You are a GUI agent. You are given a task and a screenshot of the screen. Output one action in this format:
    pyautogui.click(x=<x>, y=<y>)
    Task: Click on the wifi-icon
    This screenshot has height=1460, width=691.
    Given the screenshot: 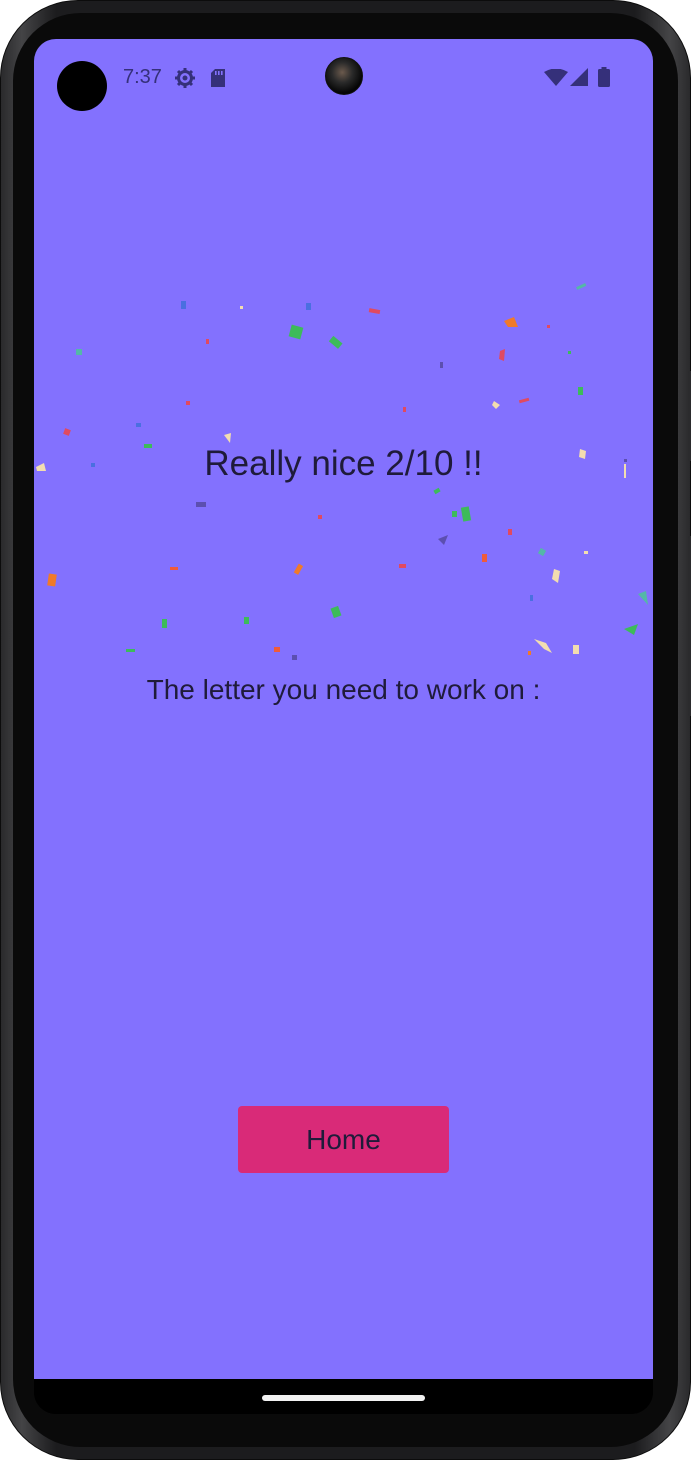 What is the action you would take?
    pyautogui.click(x=556, y=80)
    